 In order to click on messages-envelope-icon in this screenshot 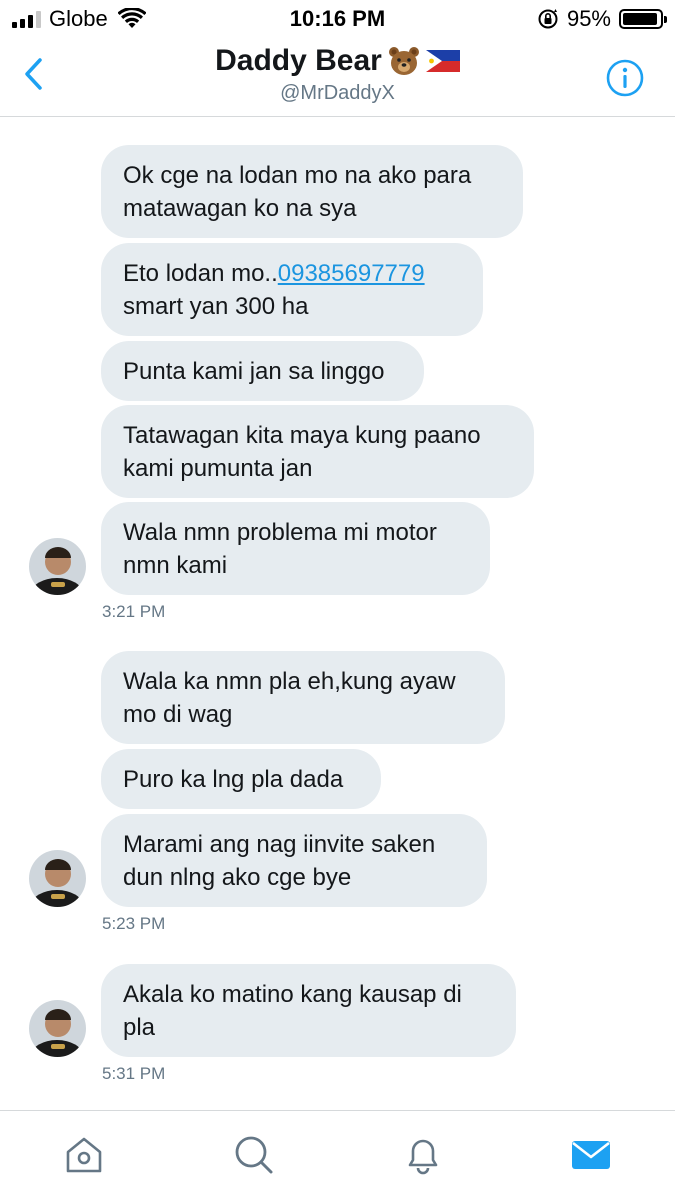, I will do `click(591, 1155)`.